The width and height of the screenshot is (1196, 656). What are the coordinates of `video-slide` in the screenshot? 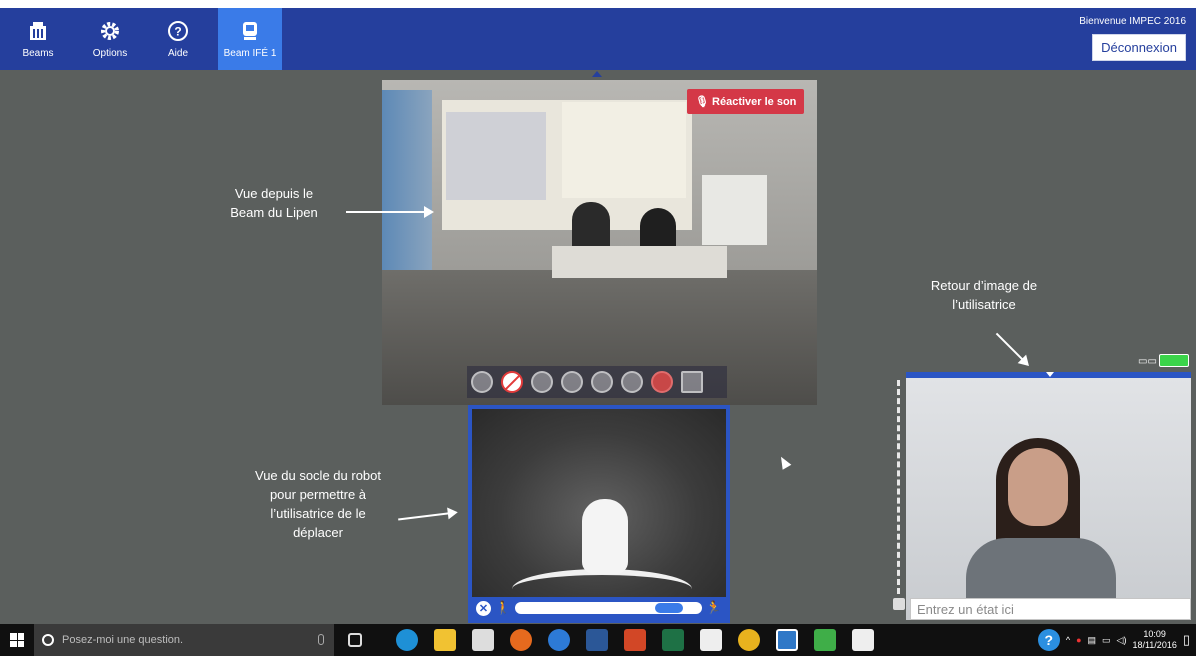 It's located at (624, 150).